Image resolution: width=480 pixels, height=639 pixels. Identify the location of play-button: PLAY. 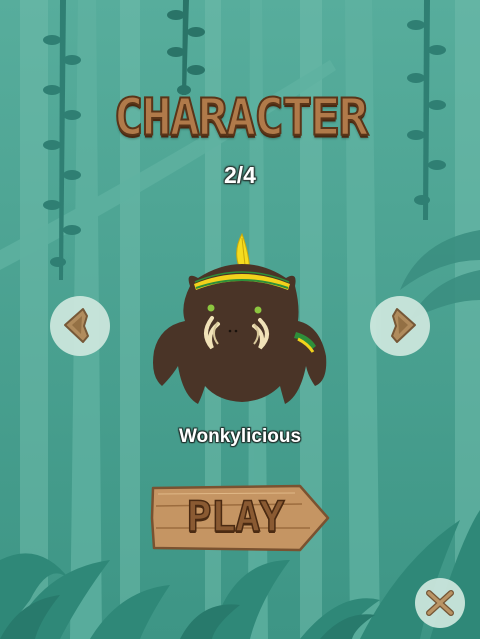
(240, 518).